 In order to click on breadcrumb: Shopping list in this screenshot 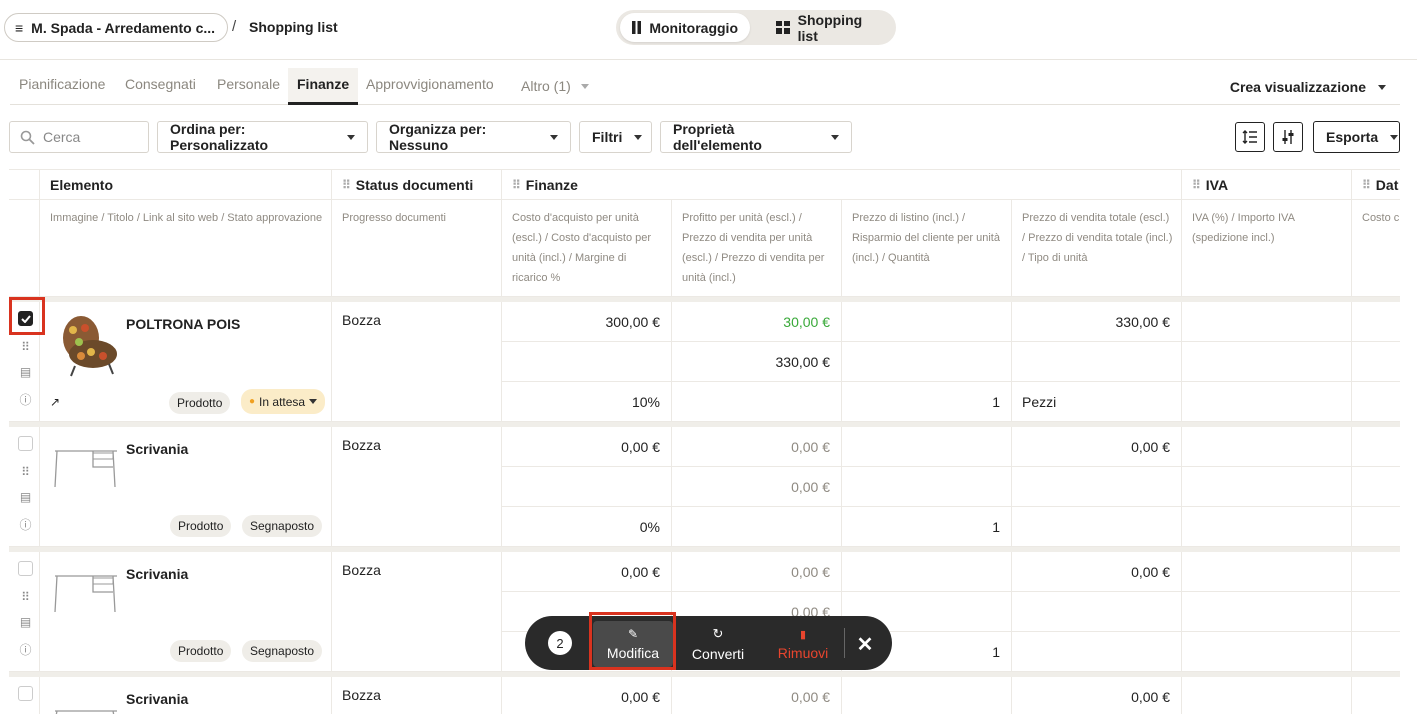, I will do `click(293, 27)`.